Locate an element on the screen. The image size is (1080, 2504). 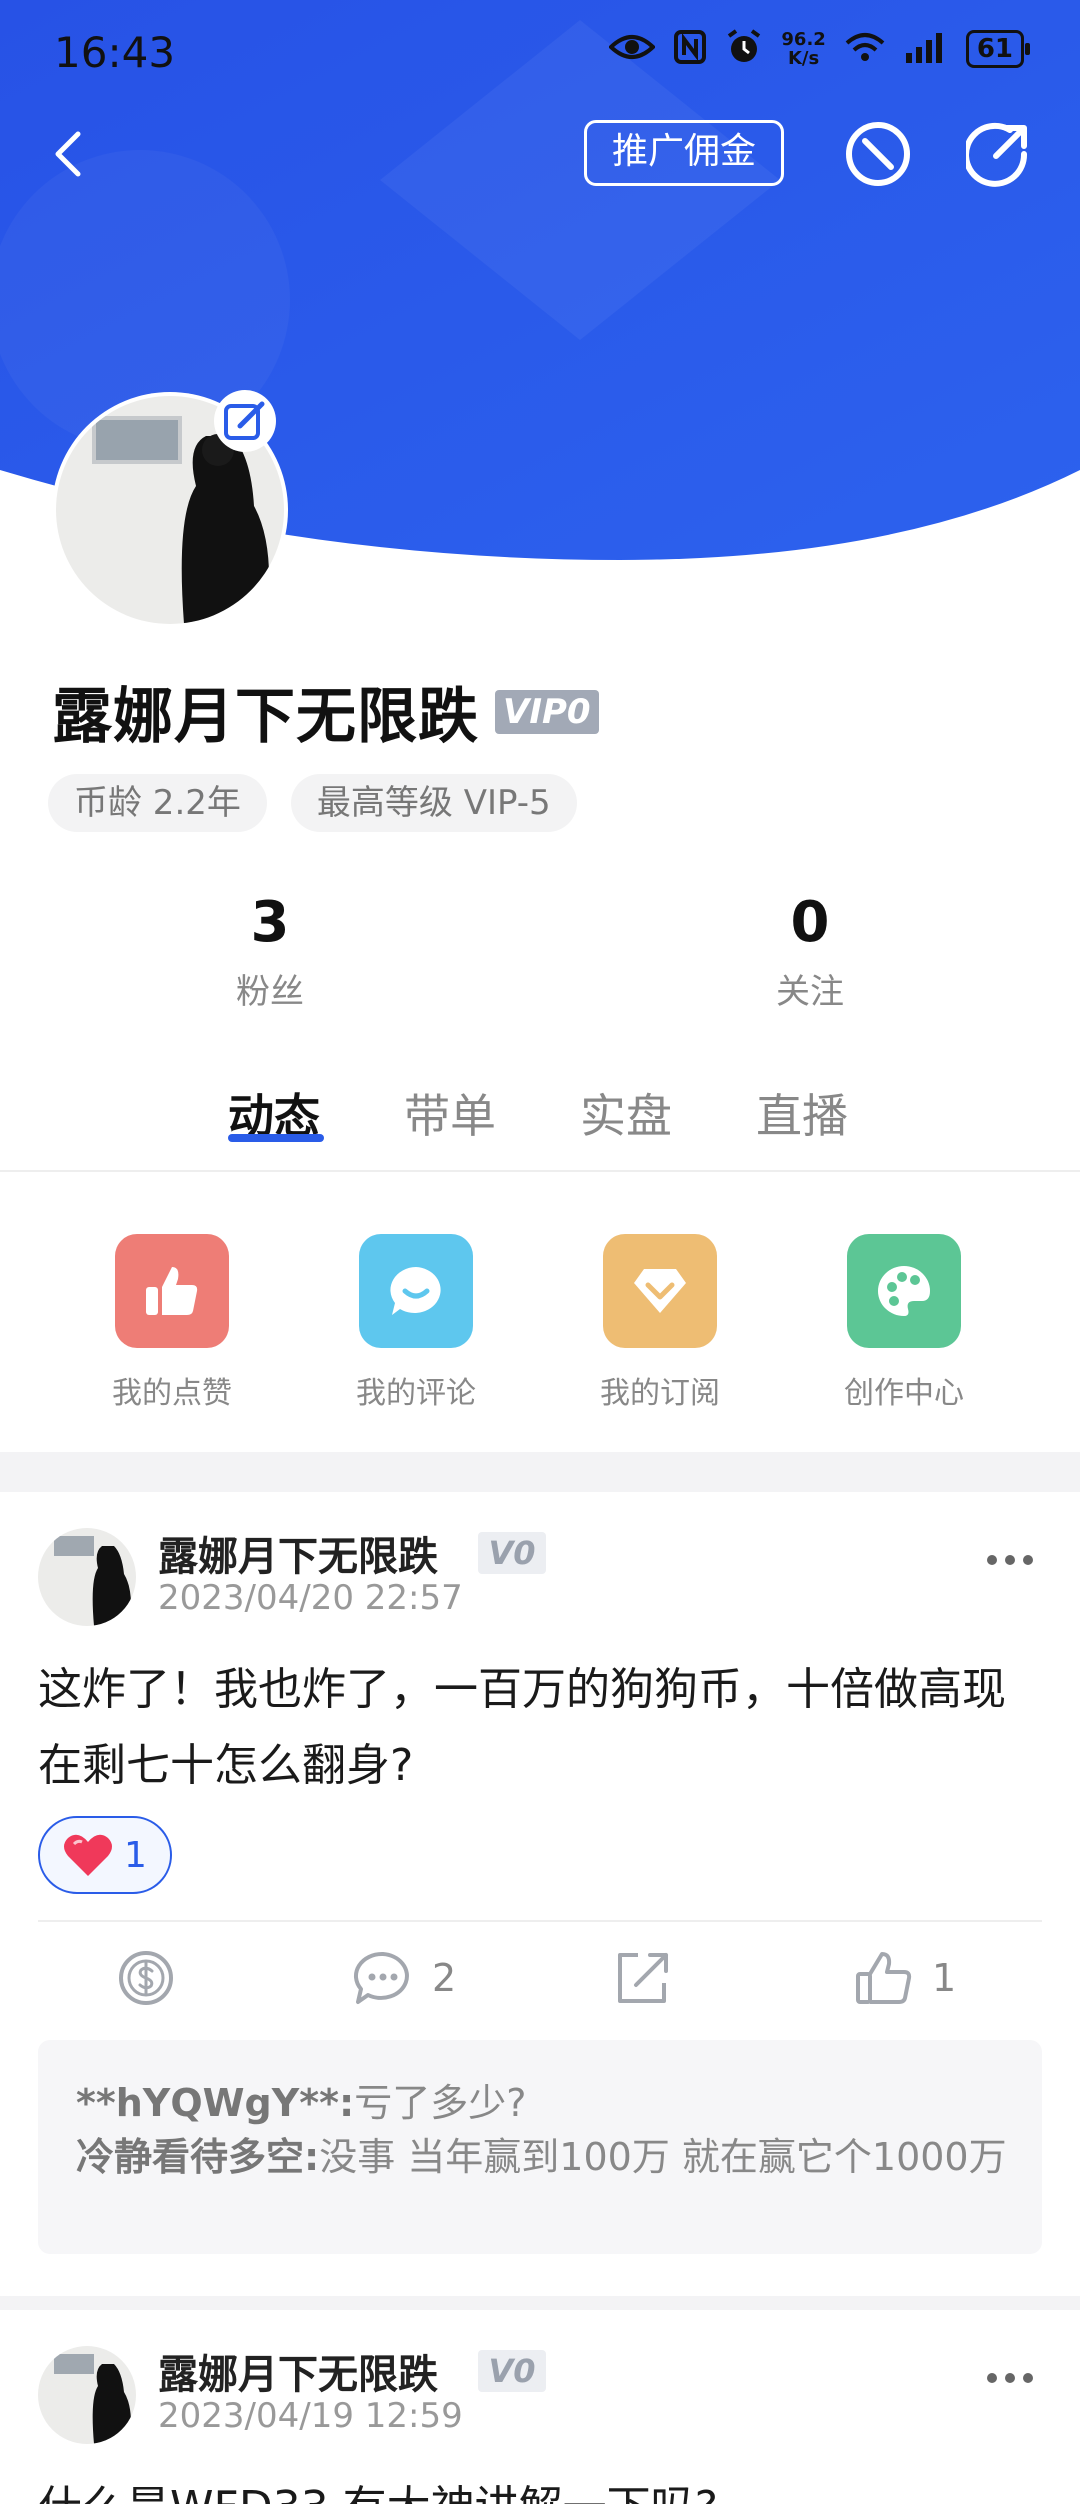
back-button is located at coordinates (68, 153).